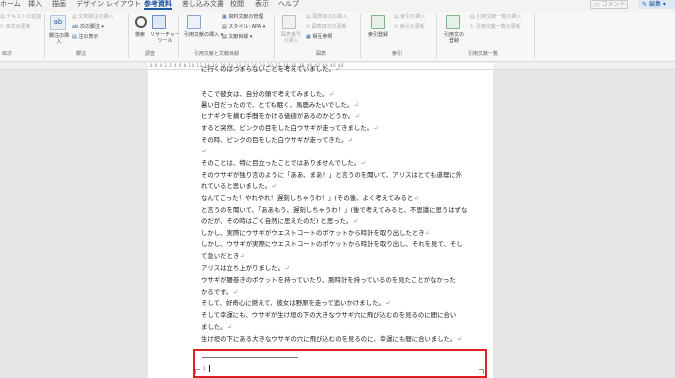 The height and width of the screenshot is (378, 675). I want to click on insert-citation-icon, so click(194, 22).